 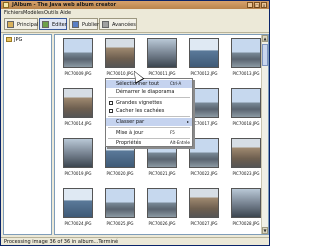 What do you see at coordinates (149, 84) in the screenshot?
I see `menu-item-select-all: Sélectionner tout Ctrl-A` at bounding box center [149, 84].